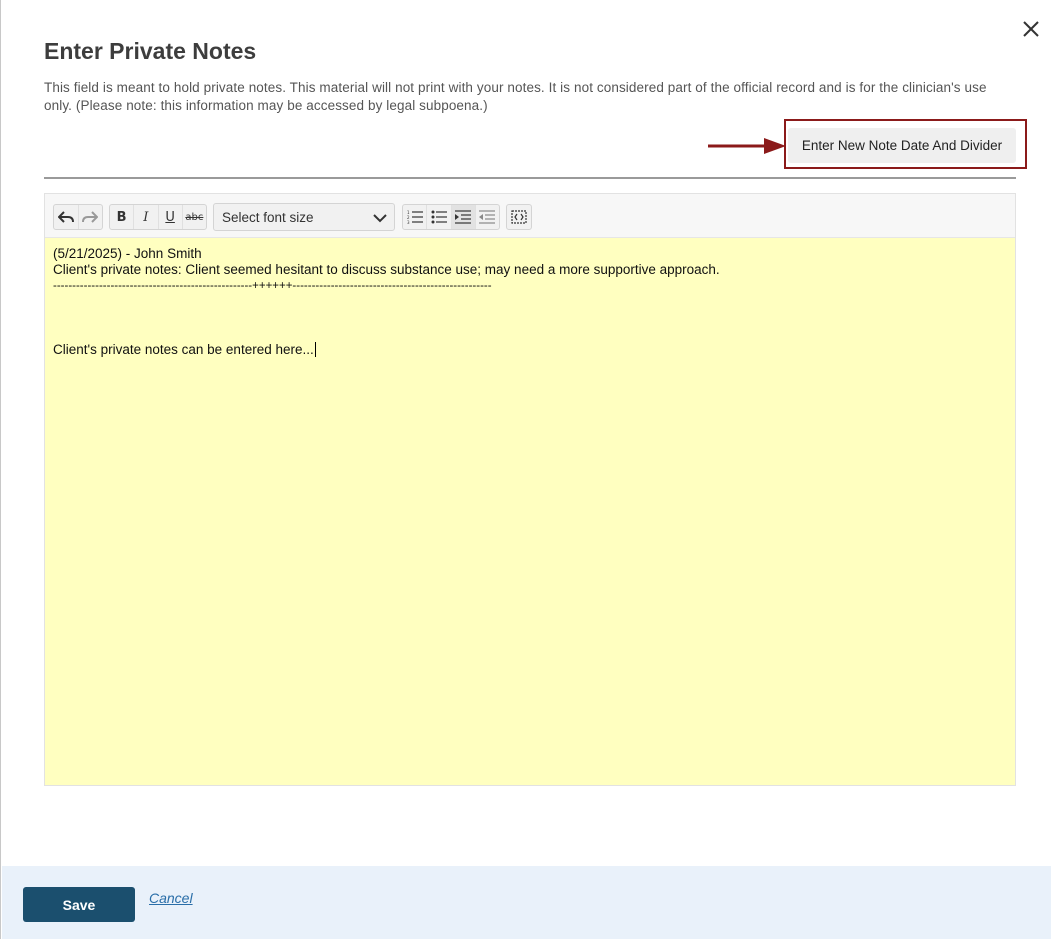 The width and height of the screenshot is (1051, 939). I want to click on enter-new-note-date-button: Enter New Note Date And Divider, so click(902, 145).